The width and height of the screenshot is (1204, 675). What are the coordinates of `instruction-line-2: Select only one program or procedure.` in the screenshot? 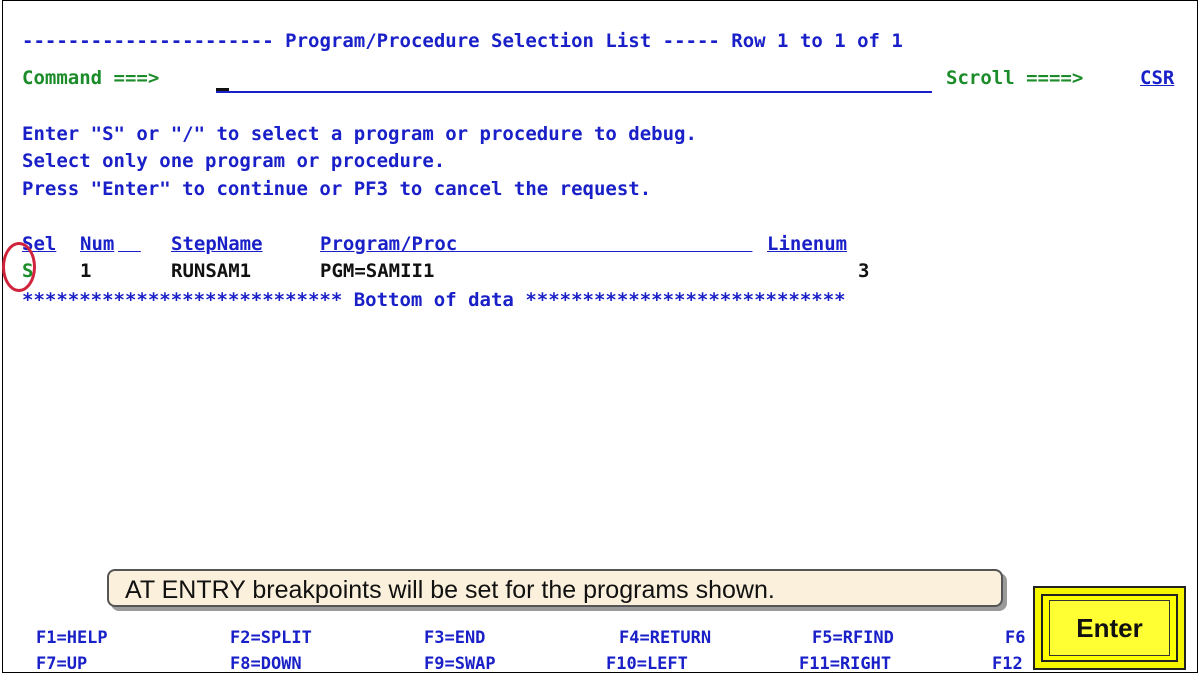 It's located at (234, 161).